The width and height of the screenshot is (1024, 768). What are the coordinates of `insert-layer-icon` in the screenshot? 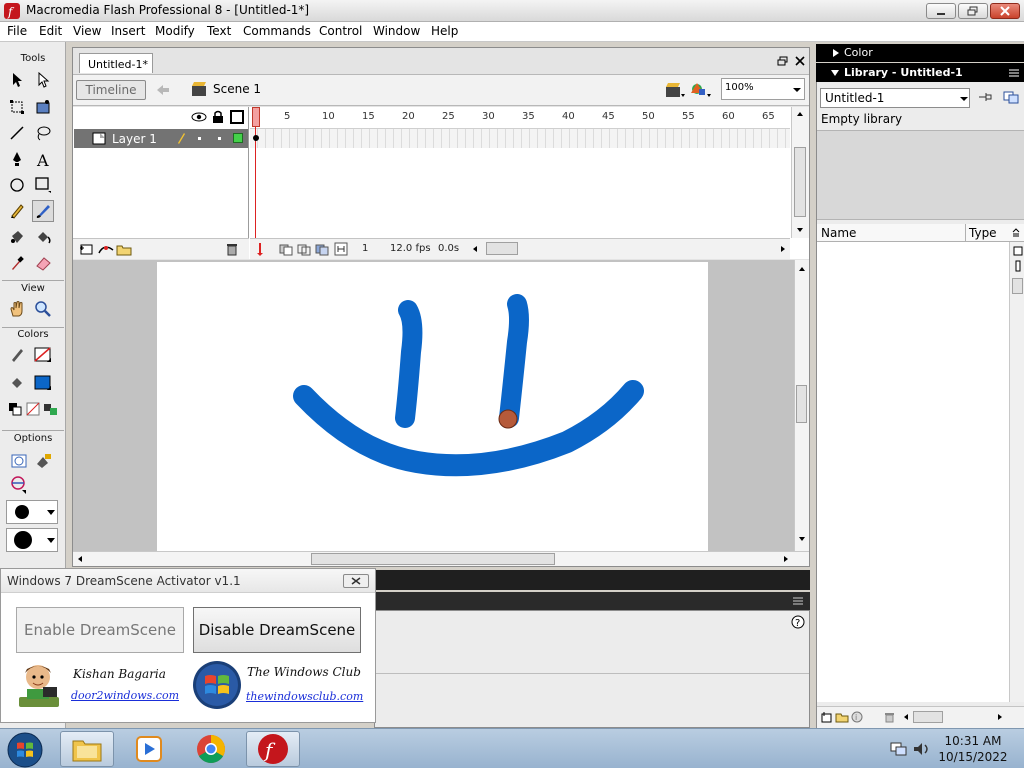 It's located at (87, 249).